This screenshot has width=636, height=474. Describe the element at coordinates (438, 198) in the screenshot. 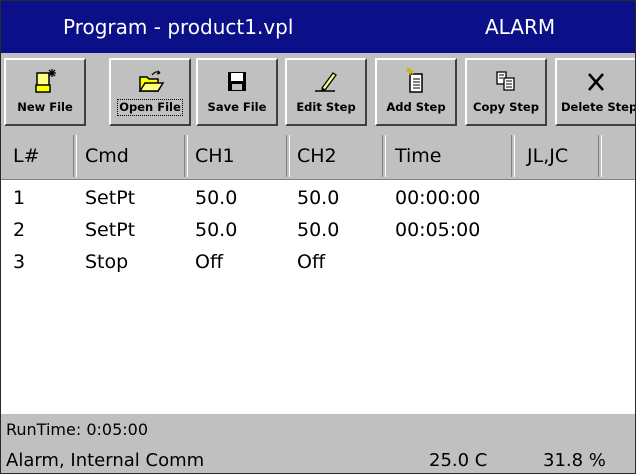

I see `cell-time: 00:00:00` at that location.